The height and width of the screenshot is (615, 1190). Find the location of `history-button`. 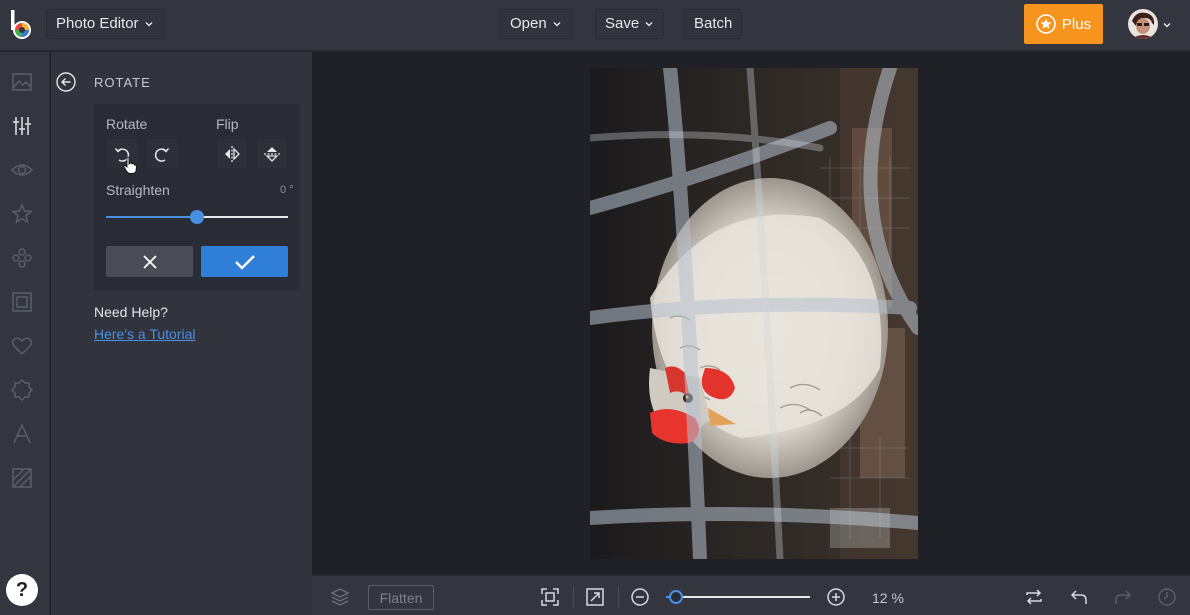

history-button is located at coordinates (1167, 597).